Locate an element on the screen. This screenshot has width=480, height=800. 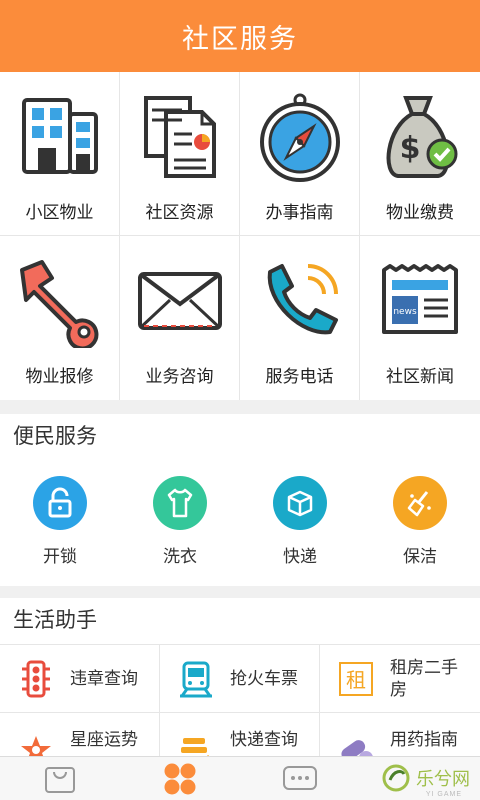
app-header: 社区服务 is located at coordinates (240, 36).